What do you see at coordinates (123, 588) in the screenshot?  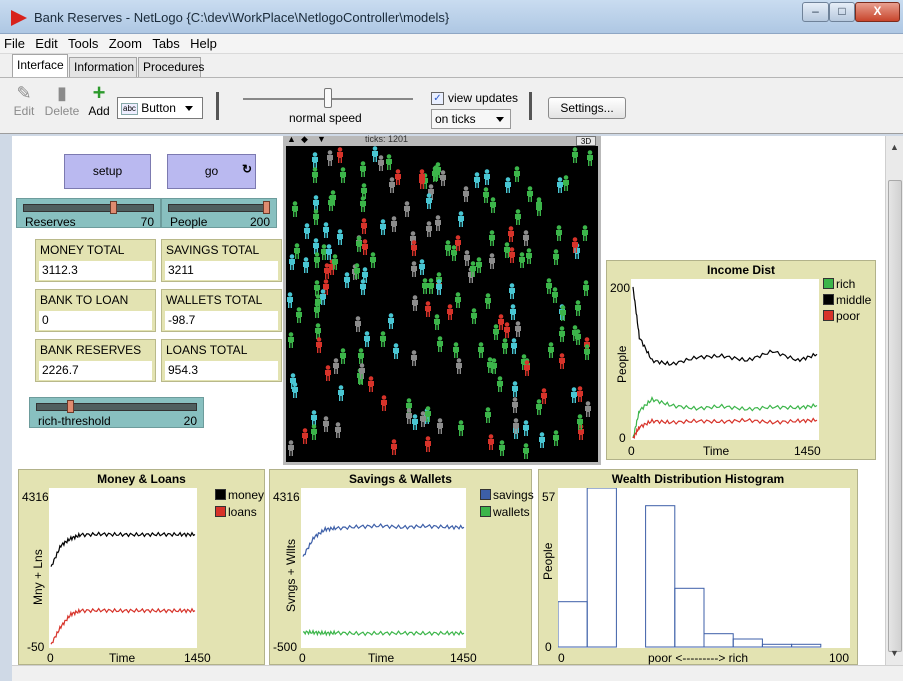 I see `money-loans-chart` at bounding box center [123, 588].